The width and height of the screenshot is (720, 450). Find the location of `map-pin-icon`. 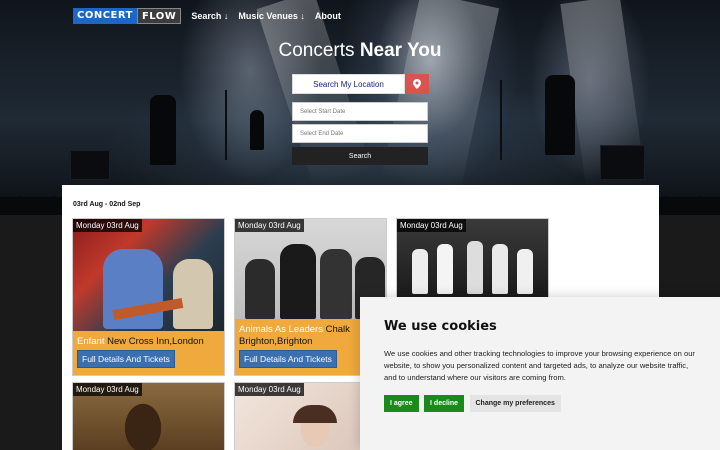

map-pin-icon is located at coordinates (417, 84).